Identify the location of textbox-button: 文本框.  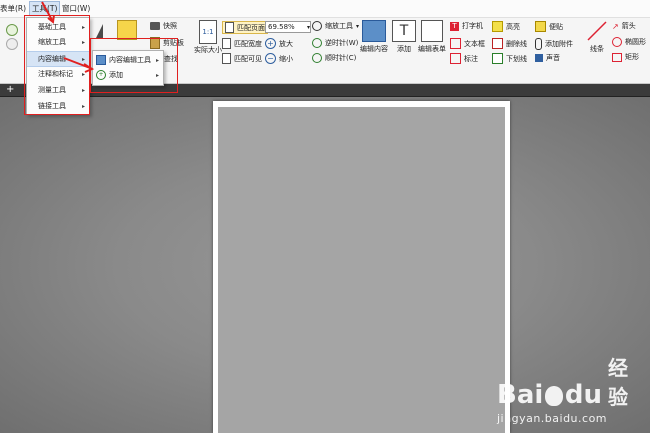
(467, 43).